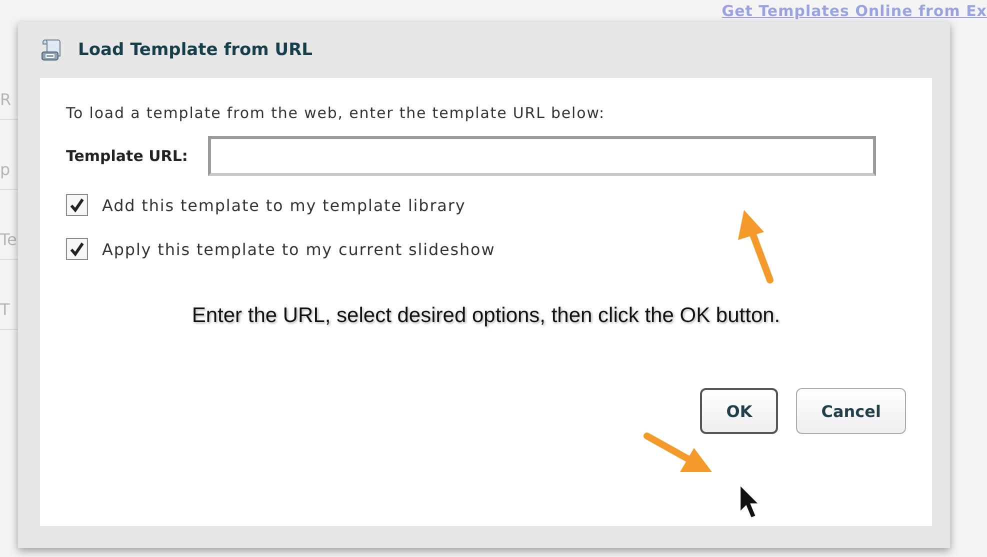 The image size is (987, 557). What do you see at coordinates (195, 50) in the screenshot?
I see `dialog-title: Load Template from URL` at bounding box center [195, 50].